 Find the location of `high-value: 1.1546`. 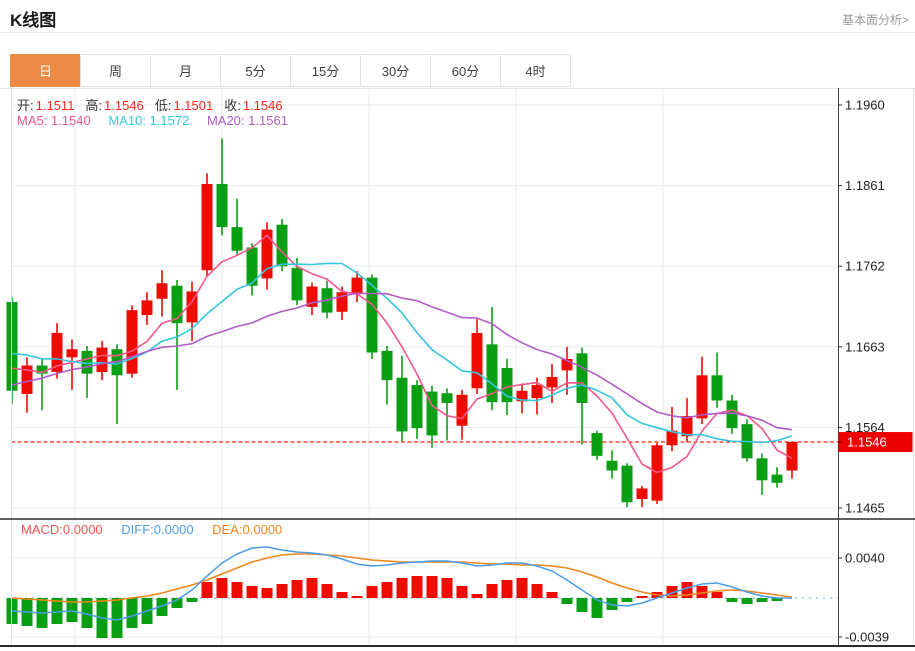

high-value: 1.1546 is located at coordinates (124, 105).